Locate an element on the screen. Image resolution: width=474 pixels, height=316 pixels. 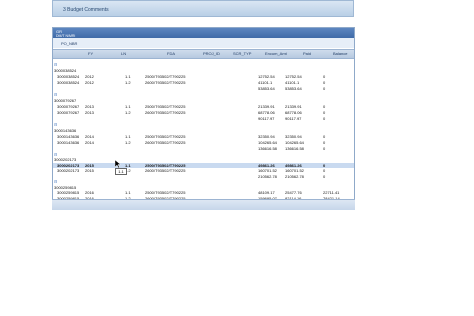
header-ln: LN is located at coordinates (123, 53).